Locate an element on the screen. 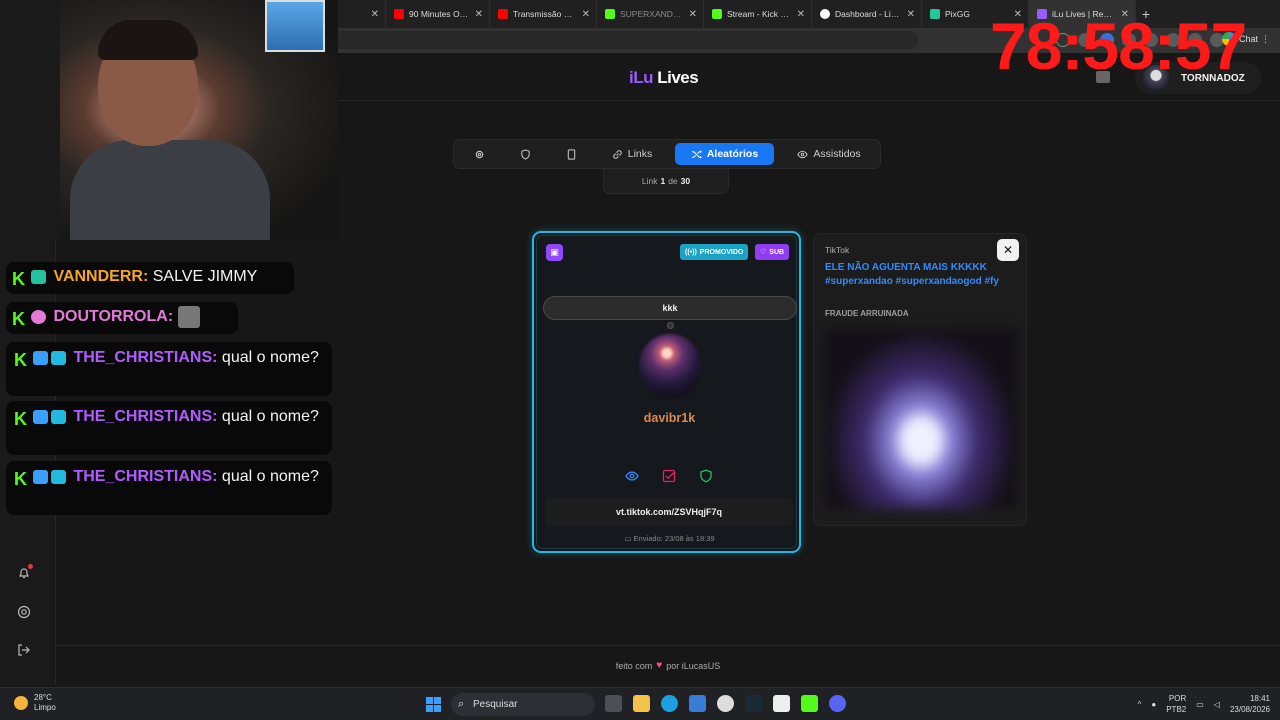 The height and width of the screenshot is (720, 1280). discord-icon is located at coordinates (837, 703).